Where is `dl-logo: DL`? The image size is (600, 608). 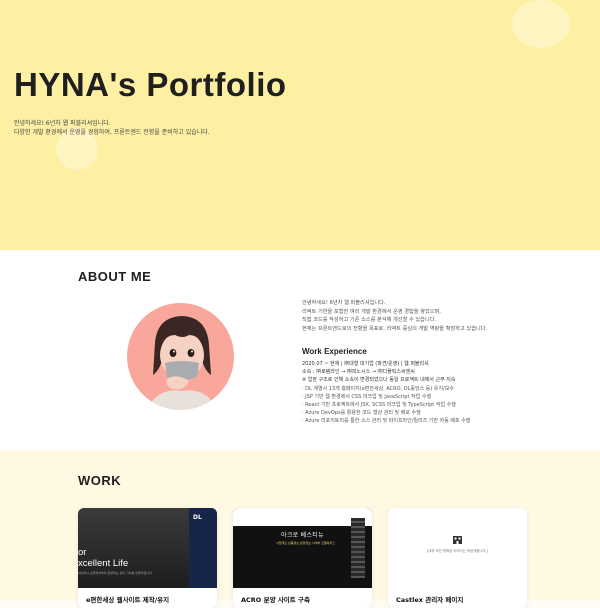 dl-logo: DL is located at coordinates (197, 517).